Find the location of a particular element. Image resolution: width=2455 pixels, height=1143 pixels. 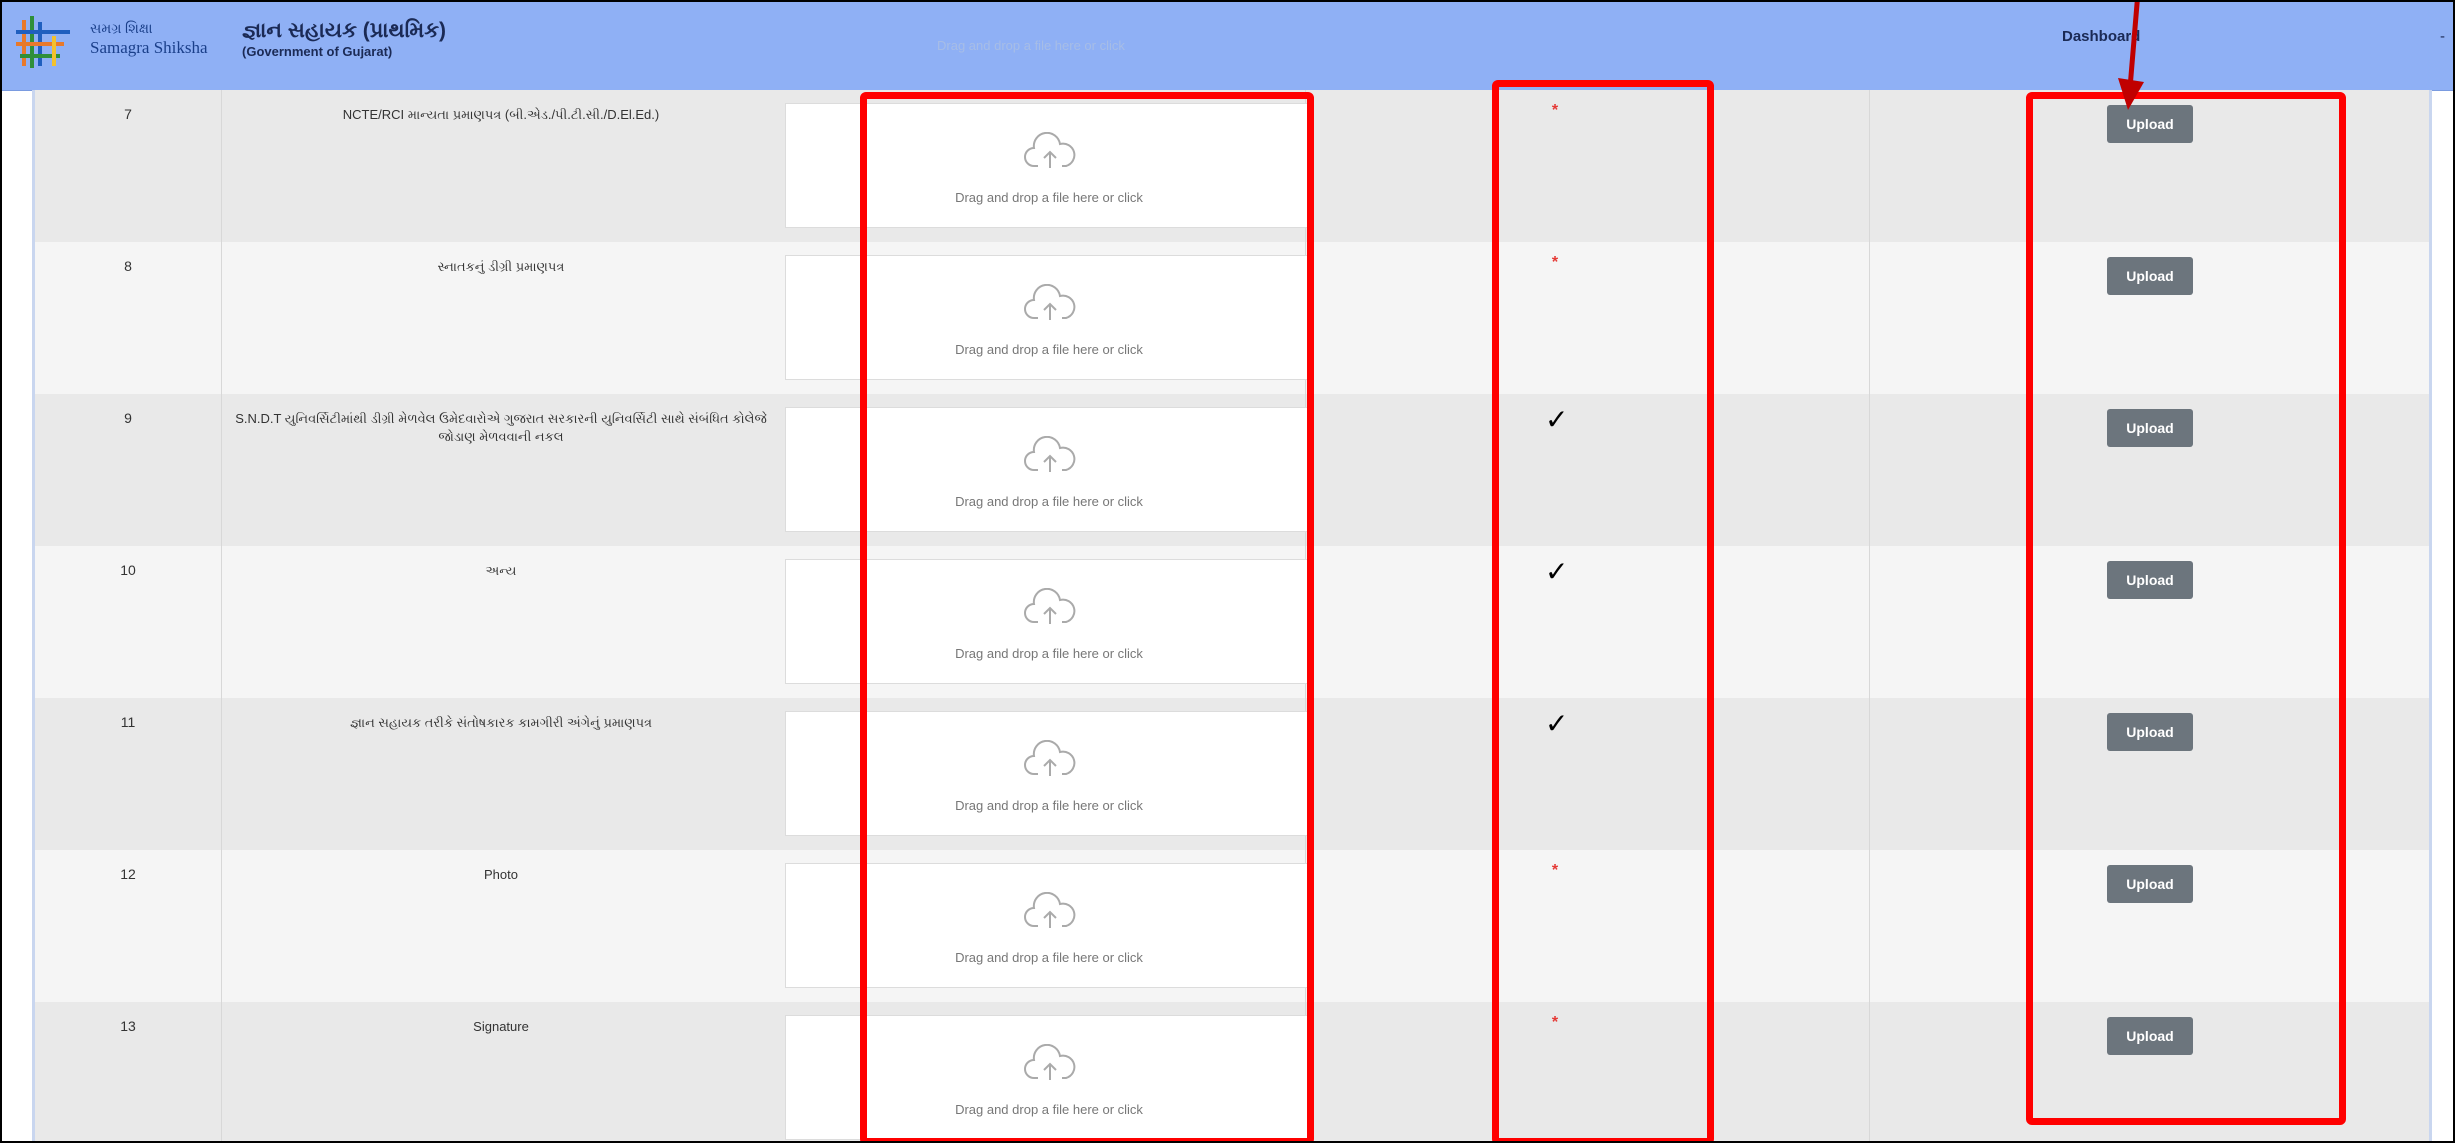

document-name: Signature is located at coordinates (501, 1026).